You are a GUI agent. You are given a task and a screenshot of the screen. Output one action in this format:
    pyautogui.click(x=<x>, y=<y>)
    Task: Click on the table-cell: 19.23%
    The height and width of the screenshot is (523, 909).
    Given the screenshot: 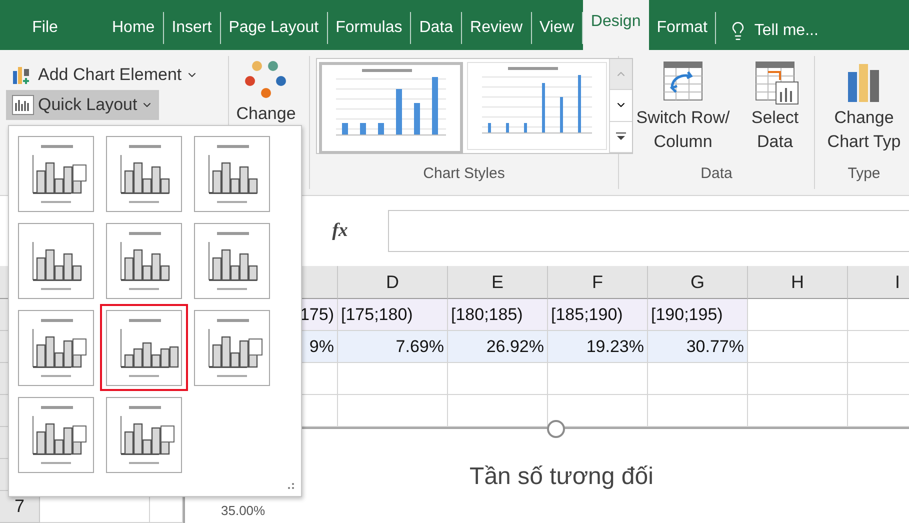 What is the action you would take?
    pyautogui.click(x=598, y=347)
    